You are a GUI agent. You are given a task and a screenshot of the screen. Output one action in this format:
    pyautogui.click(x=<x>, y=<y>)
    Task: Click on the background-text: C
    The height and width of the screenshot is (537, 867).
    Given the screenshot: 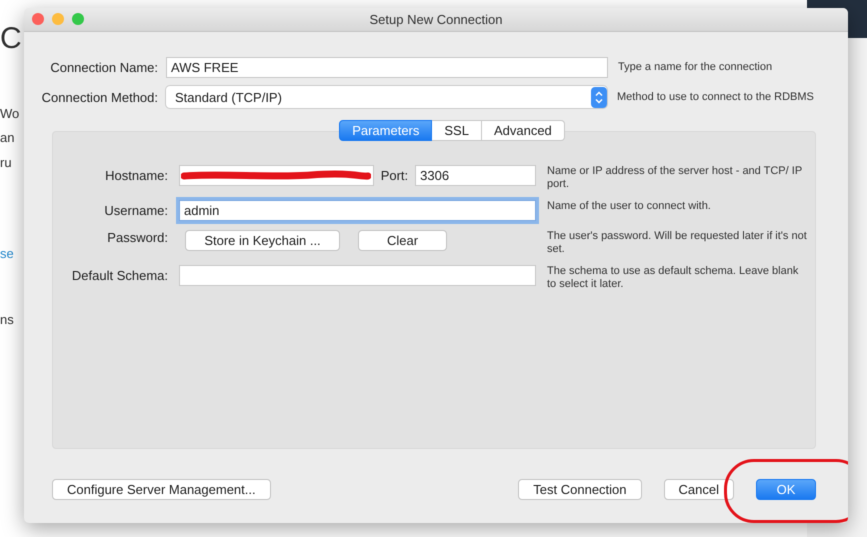 What is the action you would take?
    pyautogui.click(x=11, y=39)
    